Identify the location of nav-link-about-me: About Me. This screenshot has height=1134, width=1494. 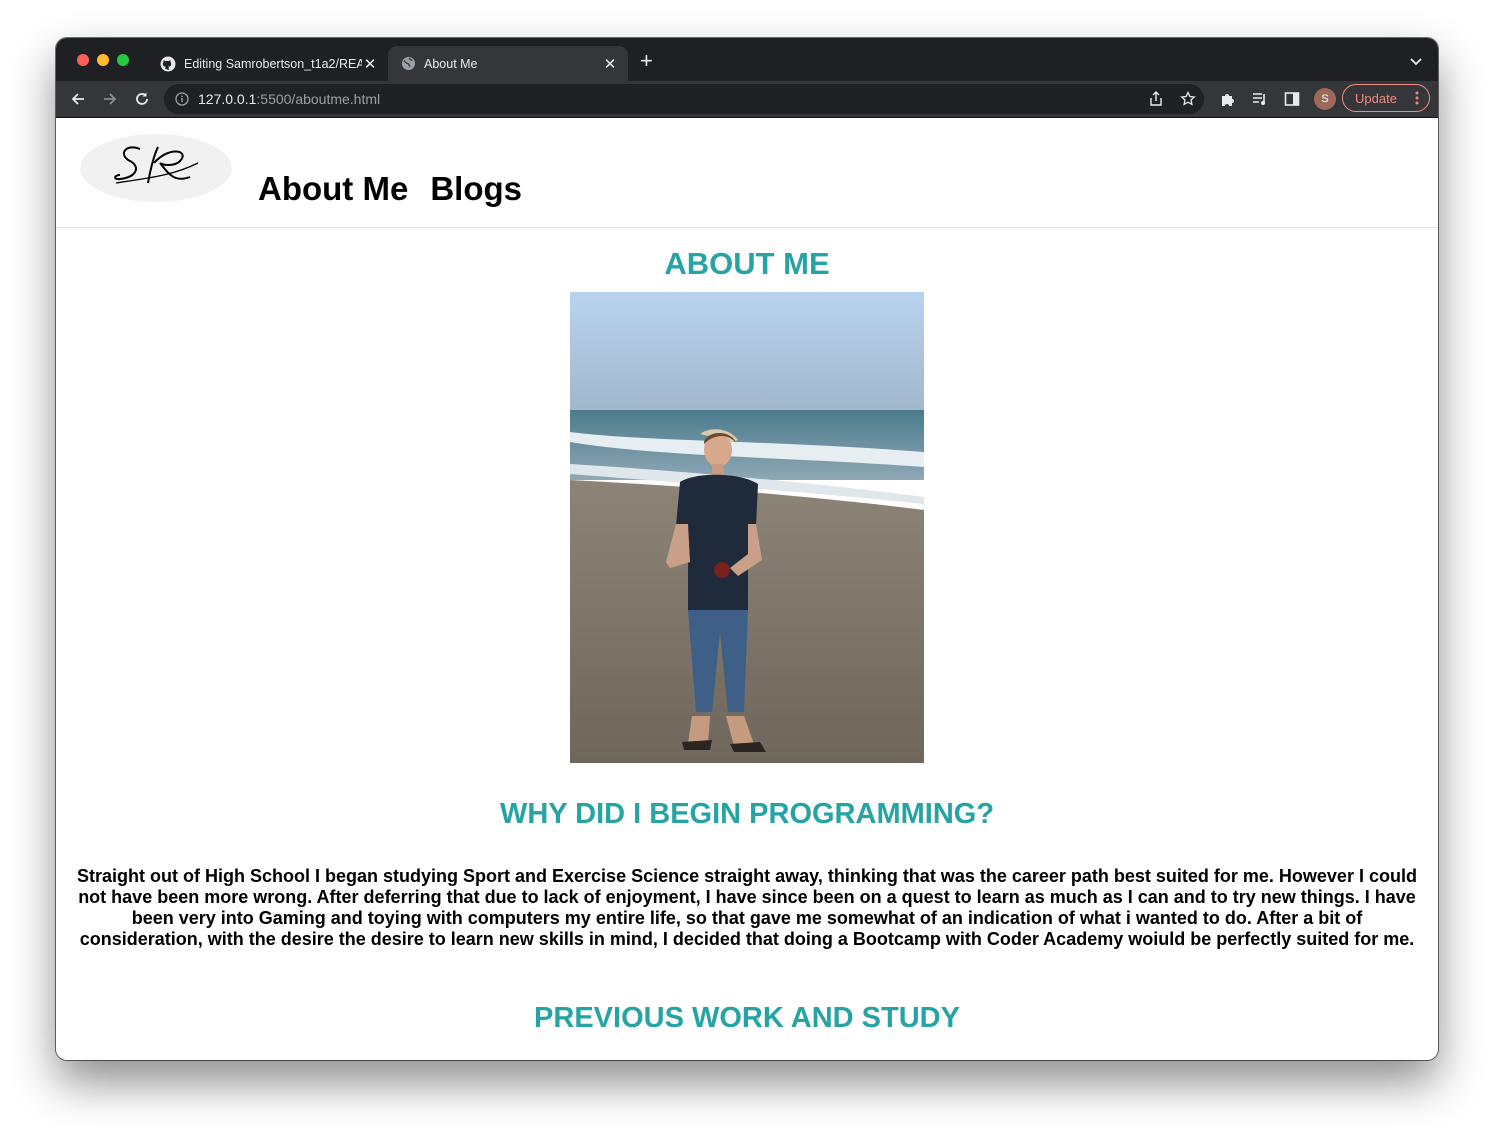
(333, 189).